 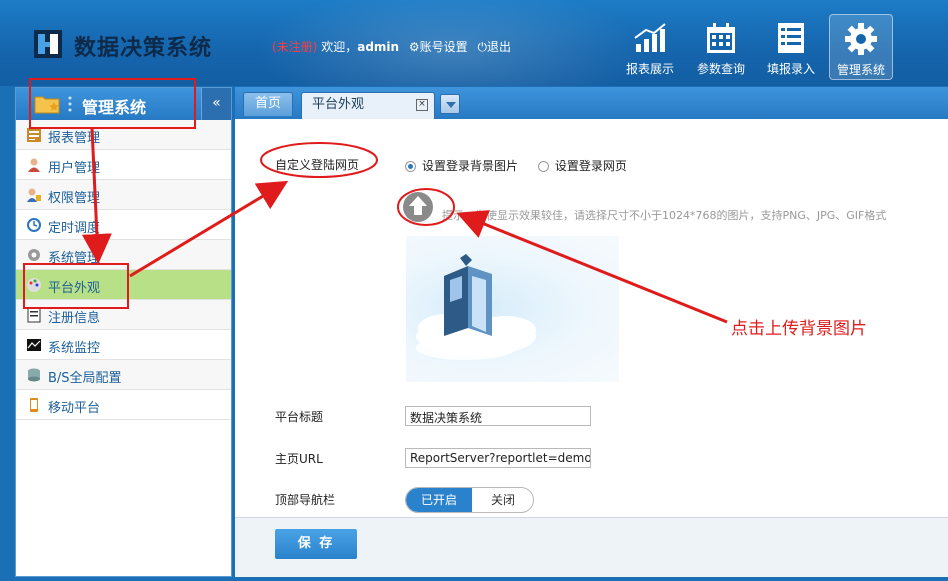 I want to click on cloud-logo-image, so click(x=476, y=307).